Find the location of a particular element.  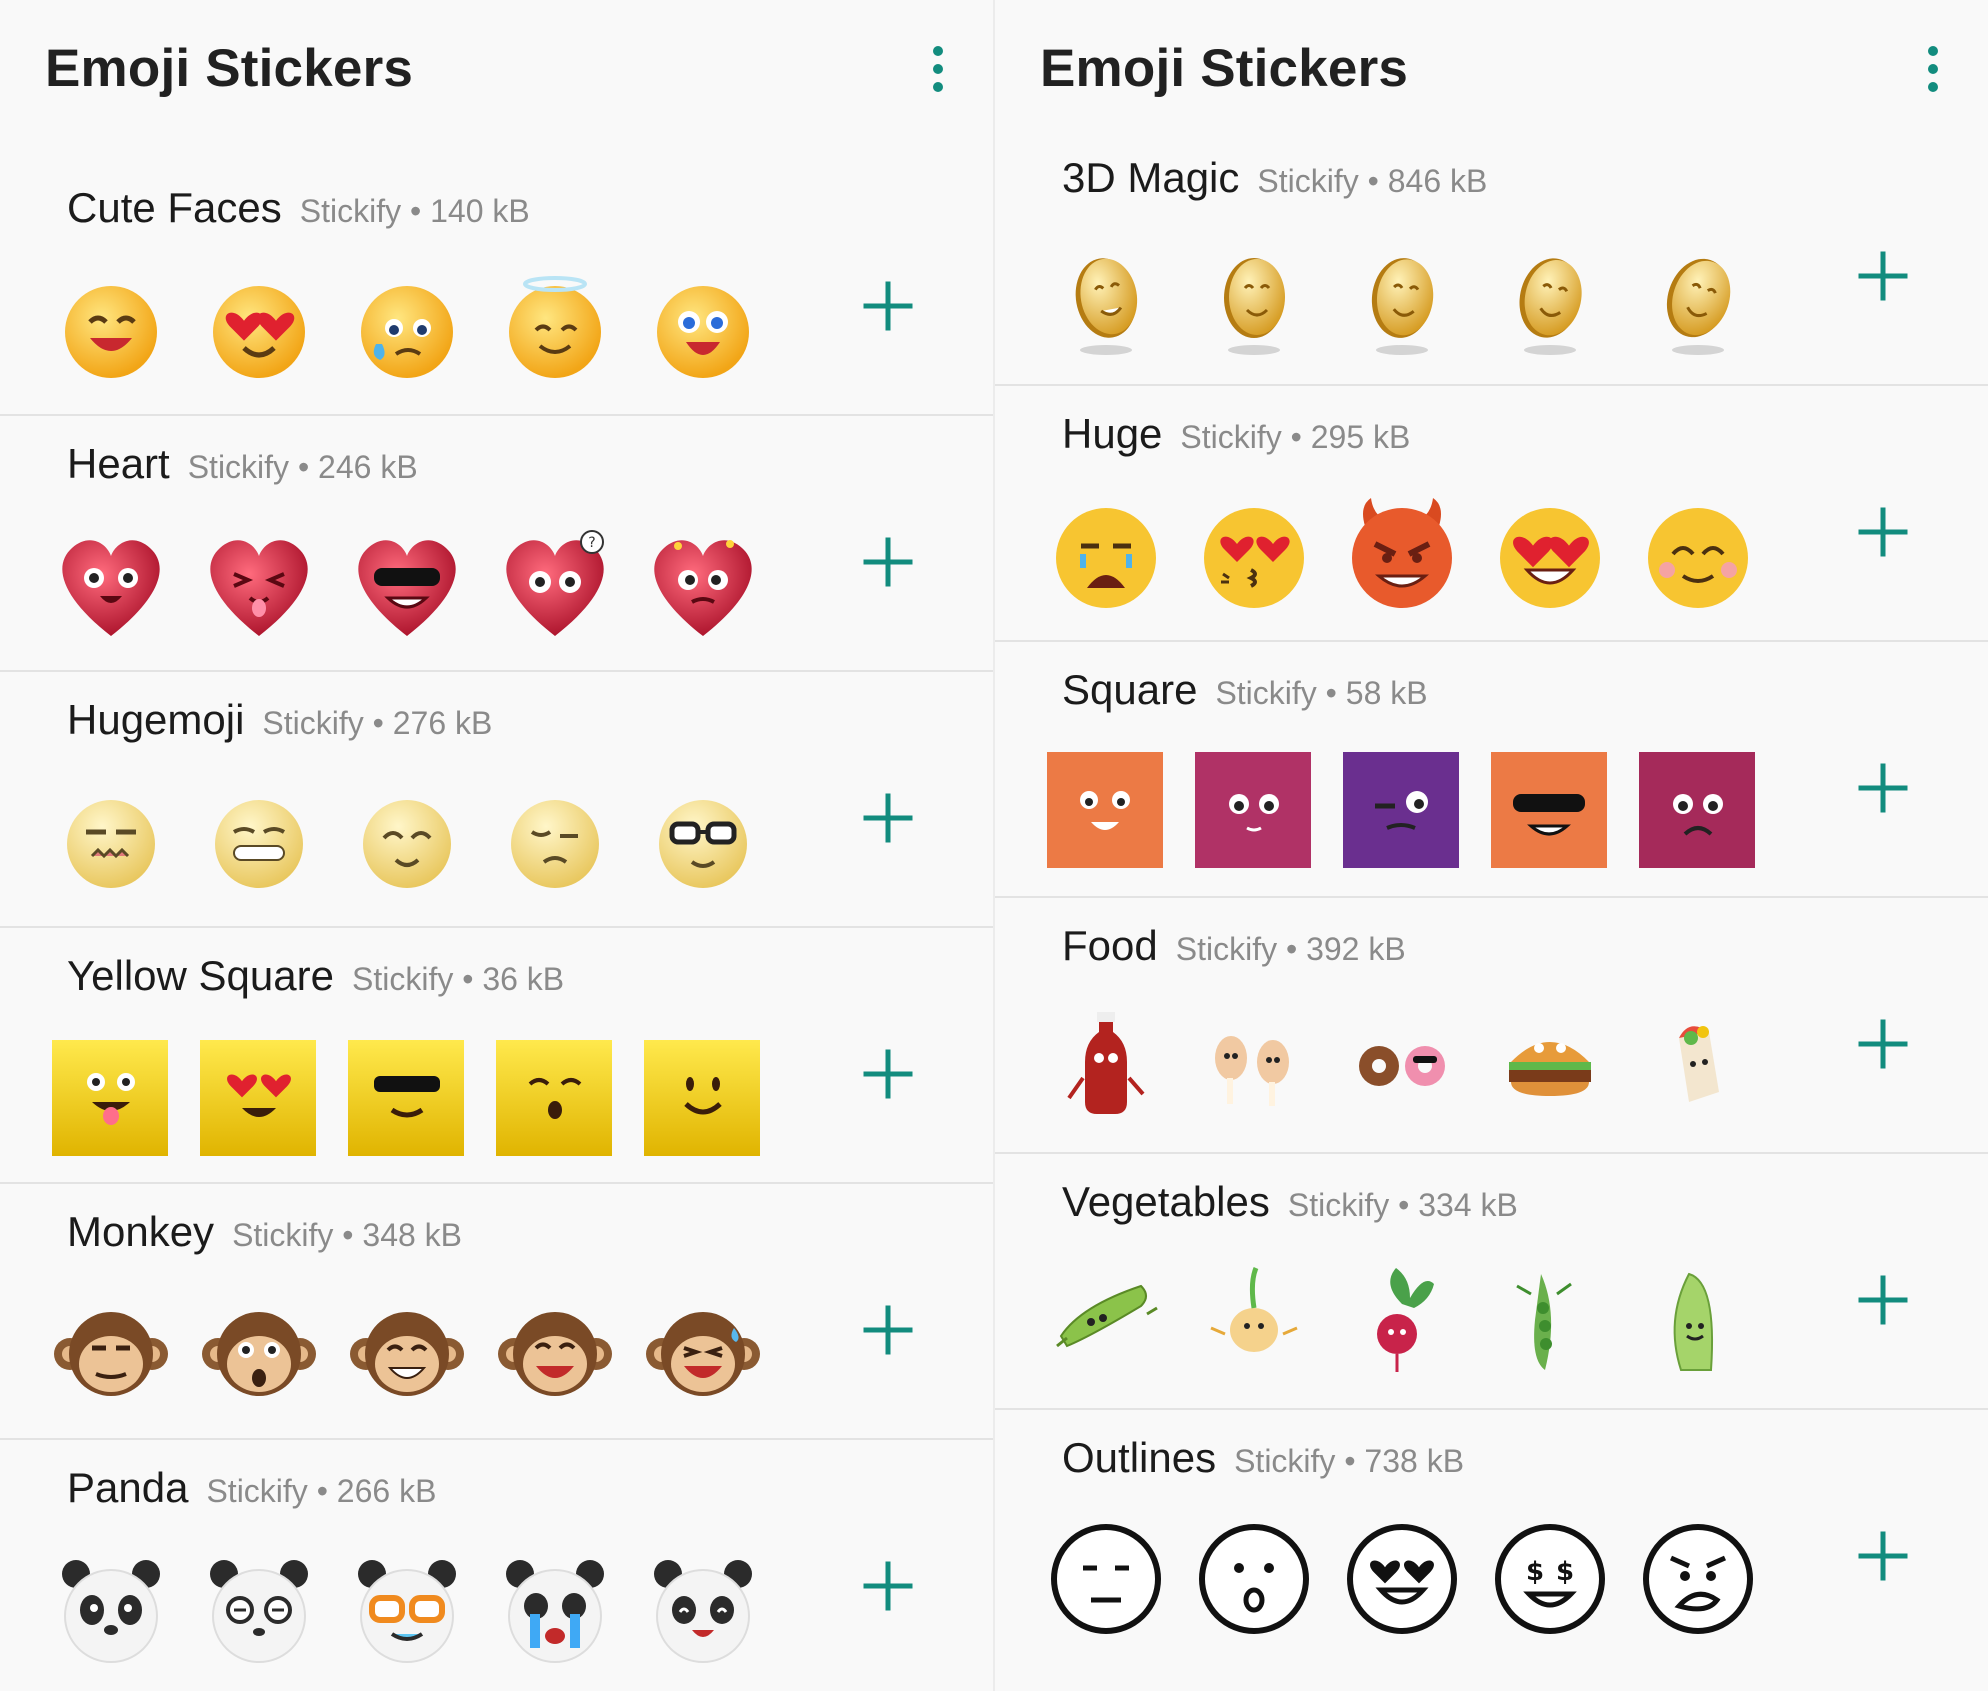

coin-face-4-icon is located at coordinates (1550, 299).